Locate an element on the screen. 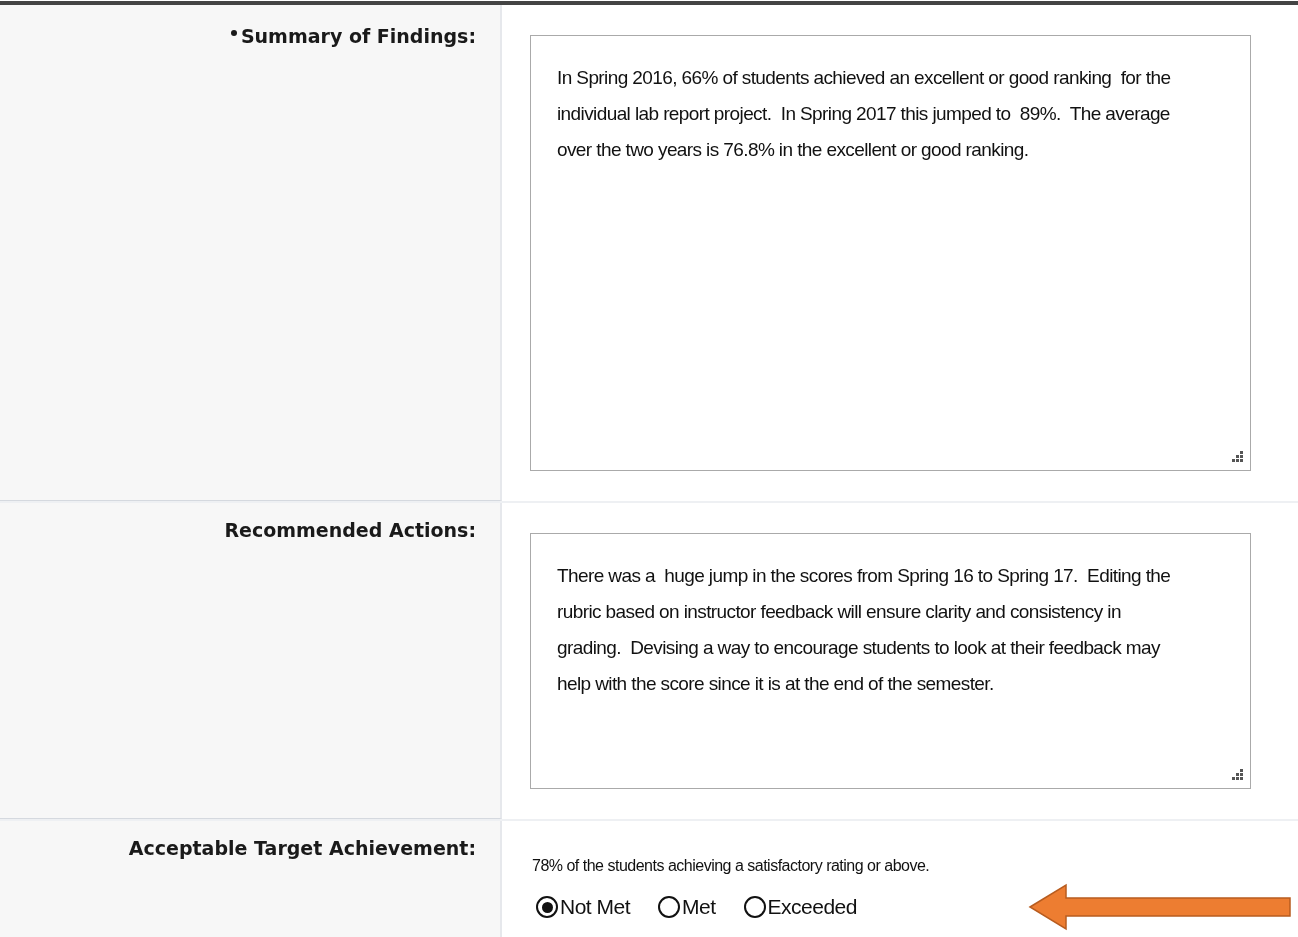 Image resolution: width=1298 pixels, height=937 pixels. text-area-text: There was a huge jump in the scores from Spring 16 to Spring 17. Editing the rubric based on instructor feedback will ensure clarity and consistency in grading. Devising a way to encourage students to look at their feedback may help with the score since it is at the end of the semester. is located at coordinates (864, 630).